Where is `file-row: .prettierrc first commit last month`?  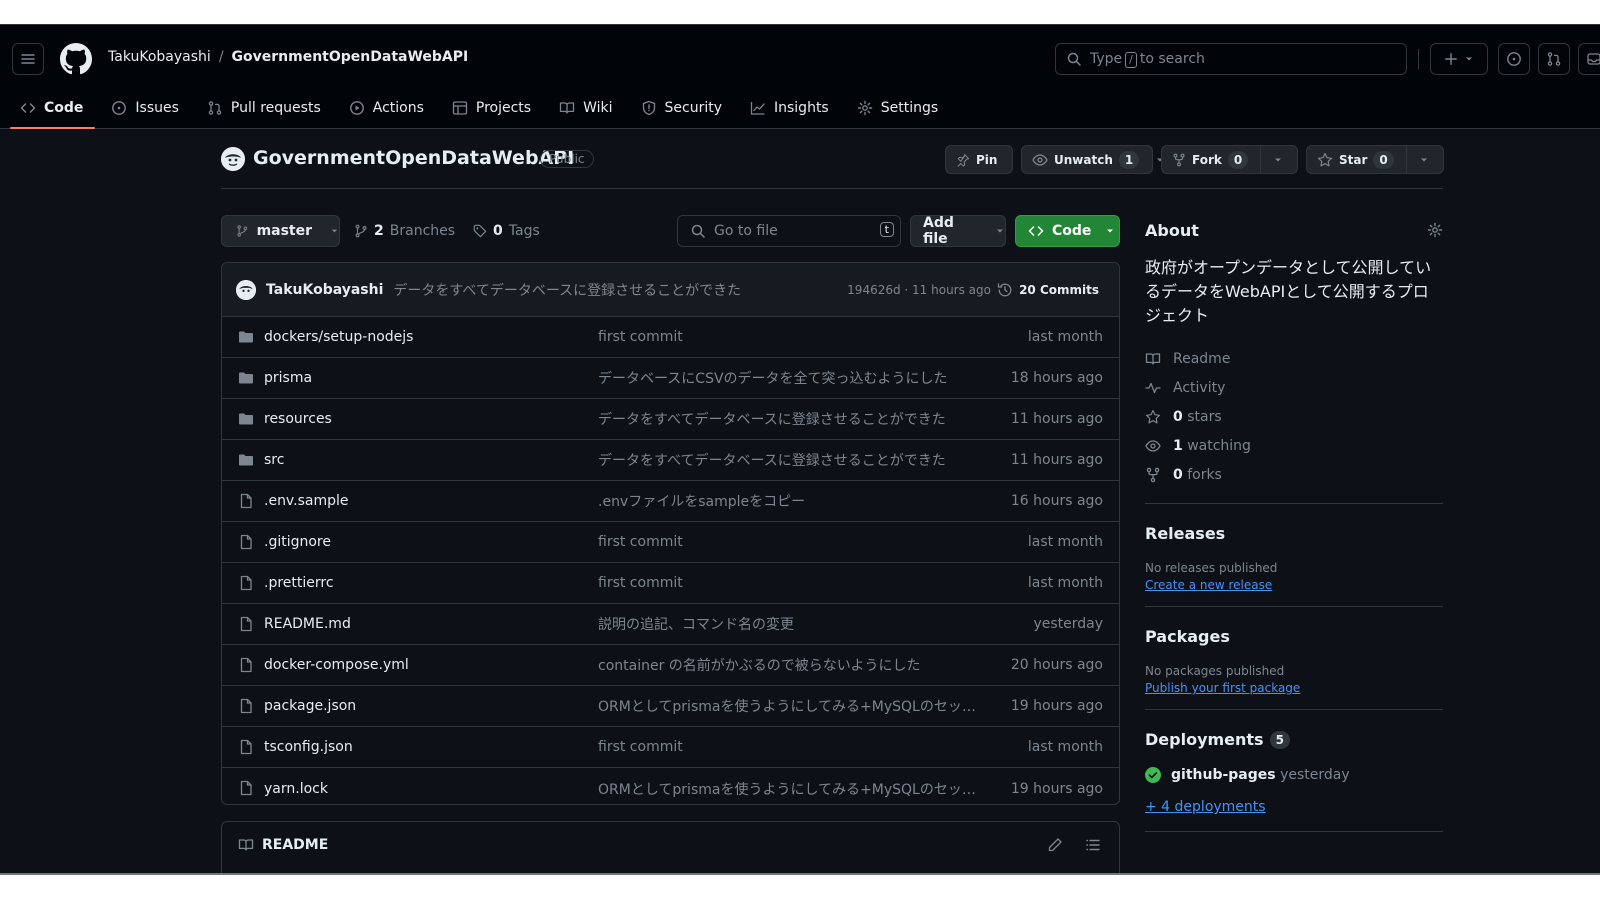 file-row: .prettierrc first commit last month is located at coordinates (670, 583).